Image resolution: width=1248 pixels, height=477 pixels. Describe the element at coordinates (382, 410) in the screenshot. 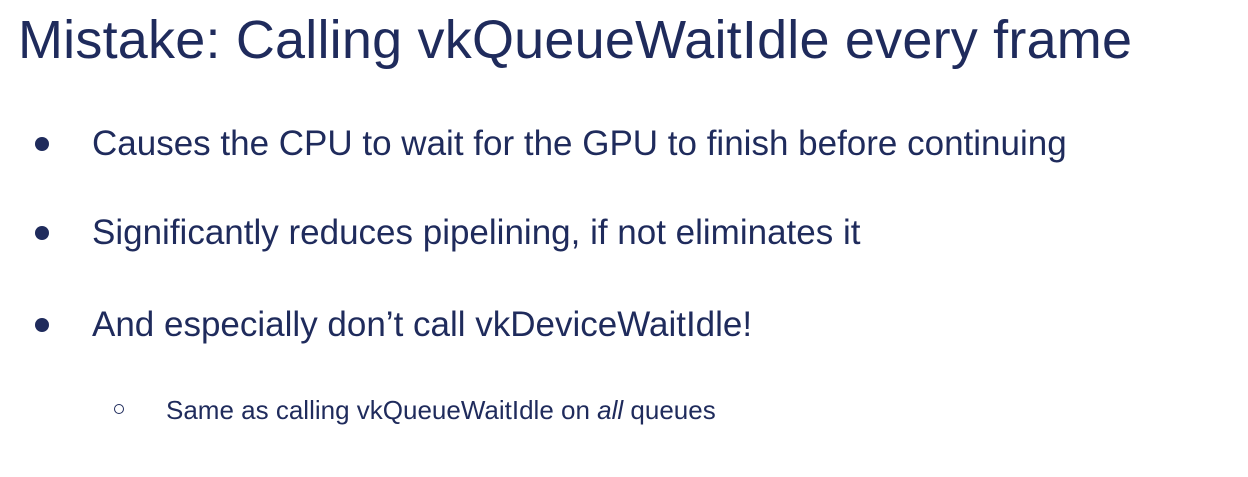

I see `sub-bullet-text-before: Same as calling vkQueueWaitIdle on` at that location.